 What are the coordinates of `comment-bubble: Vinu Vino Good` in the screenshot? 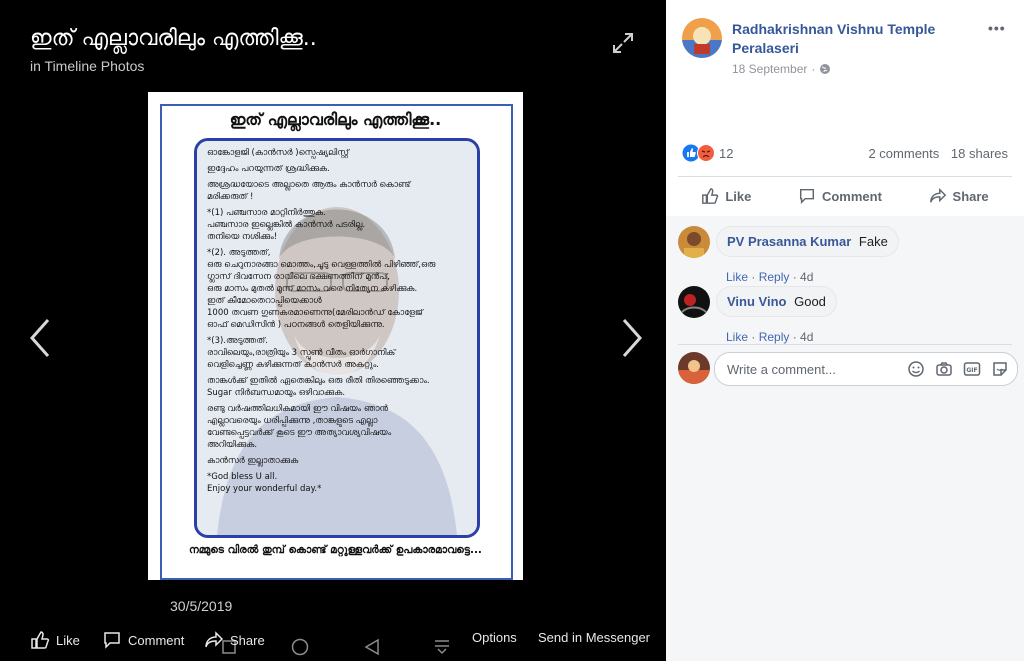 It's located at (776, 301).